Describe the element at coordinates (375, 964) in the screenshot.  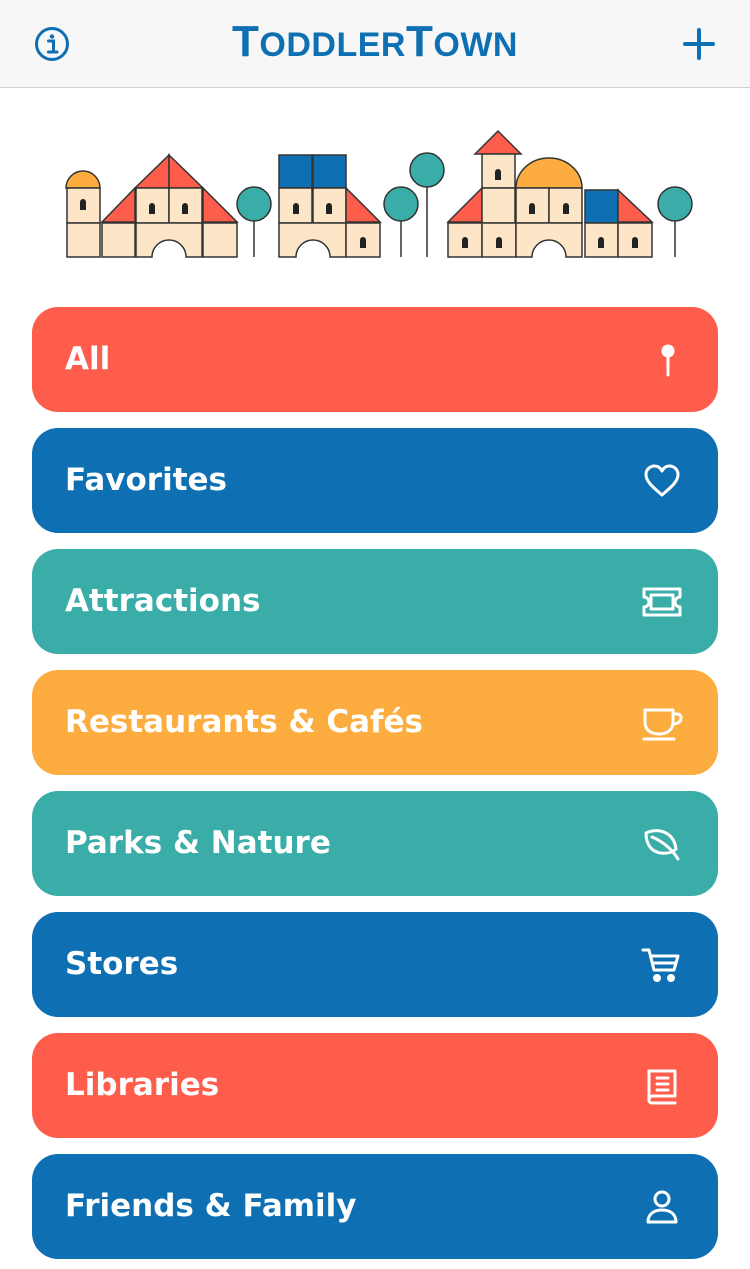
I see `category-stores-button: Stores` at that location.